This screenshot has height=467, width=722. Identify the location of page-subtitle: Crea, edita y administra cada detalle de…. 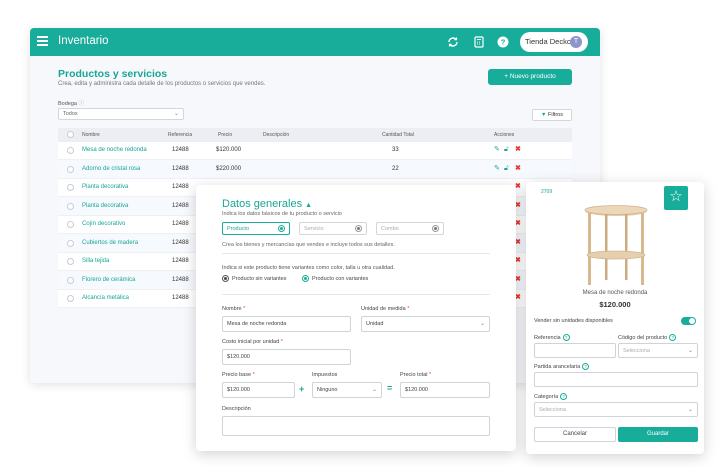
(162, 84).